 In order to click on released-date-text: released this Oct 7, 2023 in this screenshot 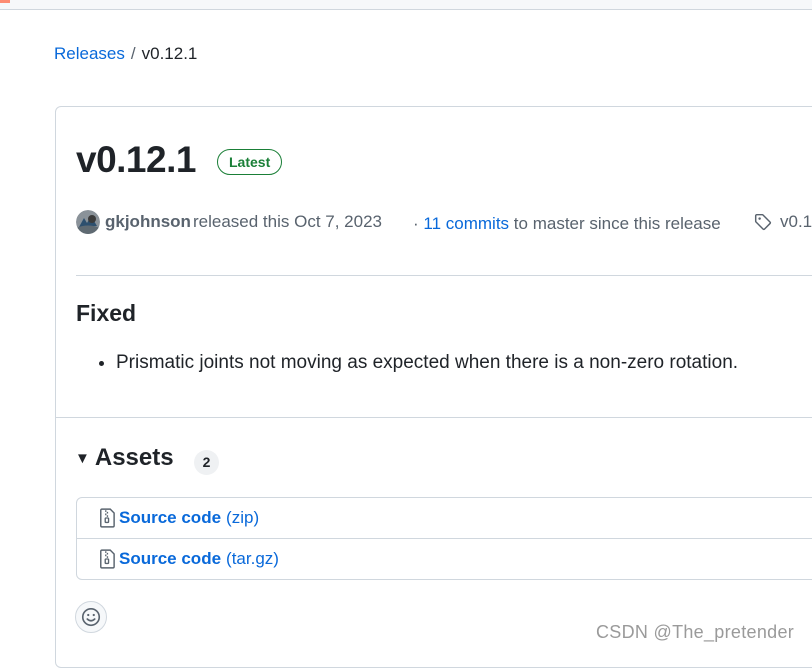, I will do `click(288, 221)`.